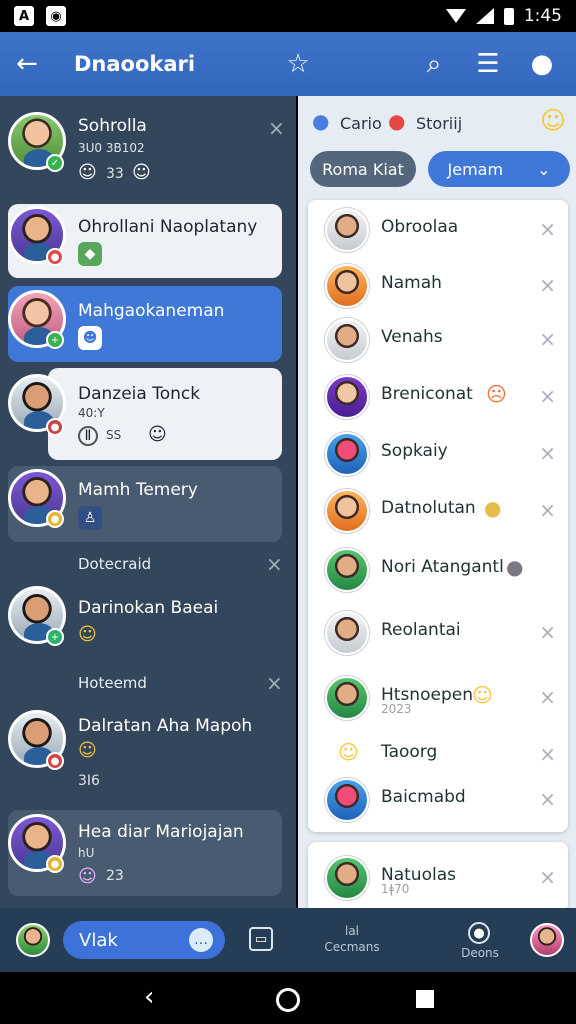 Image resolution: width=576 pixels, height=1024 pixels. What do you see at coordinates (352, 124) in the screenshot?
I see `tab-cario: ● Cario` at bounding box center [352, 124].